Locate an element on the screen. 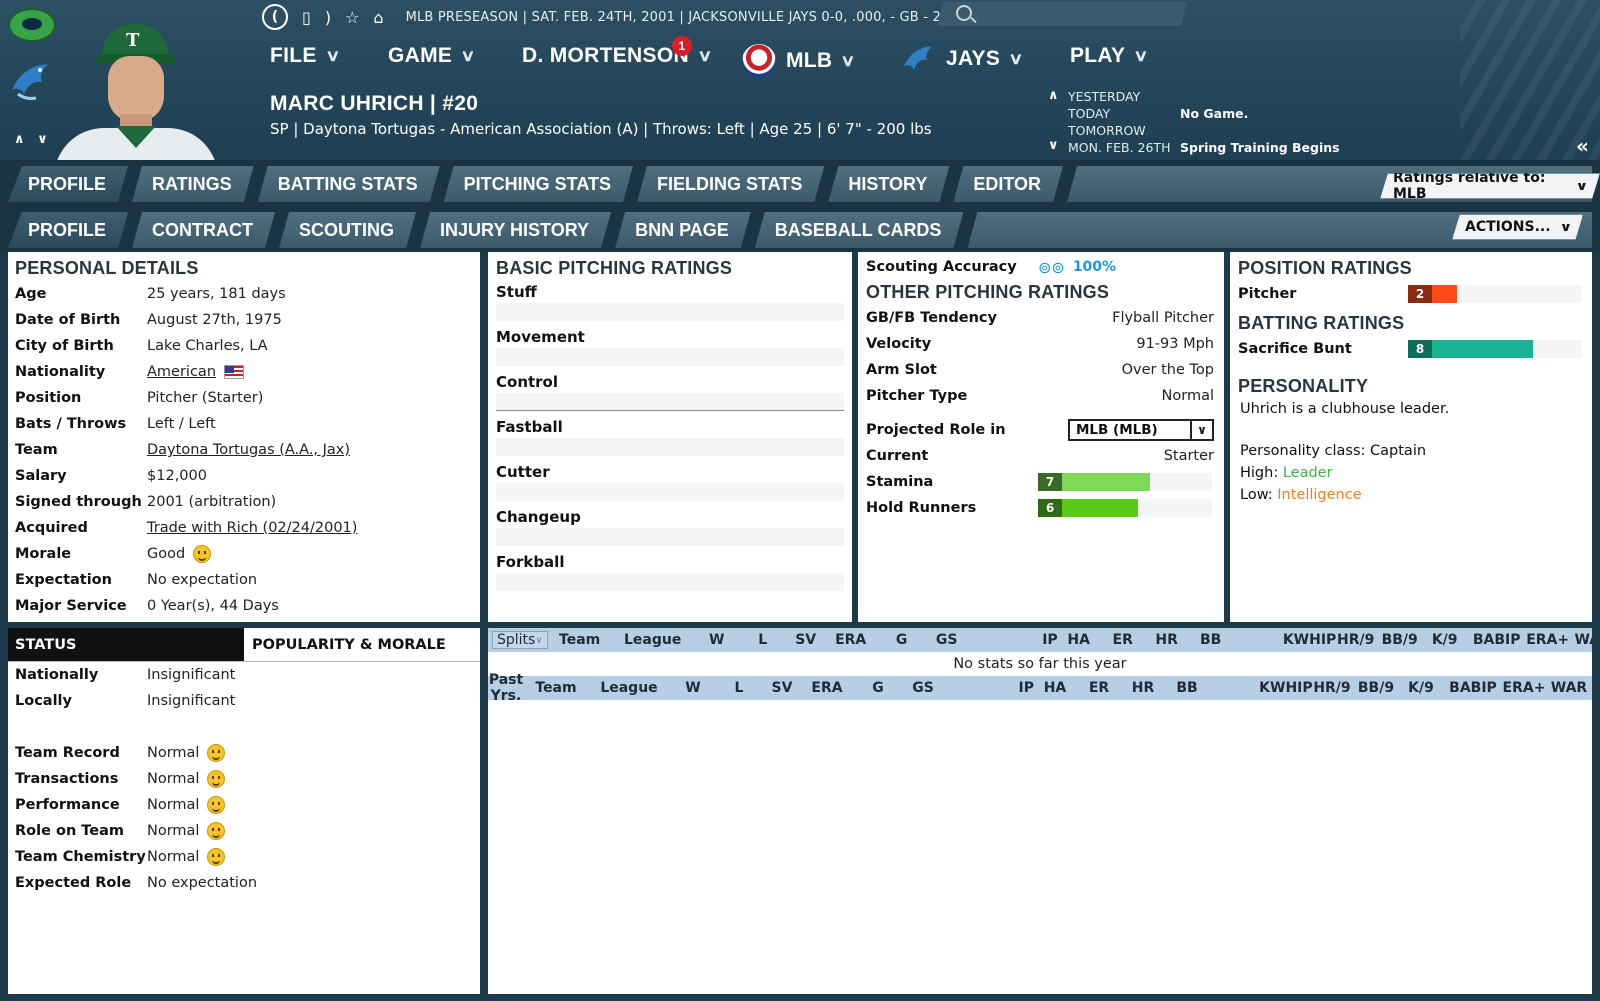  search-icon is located at coordinates (964, 13).